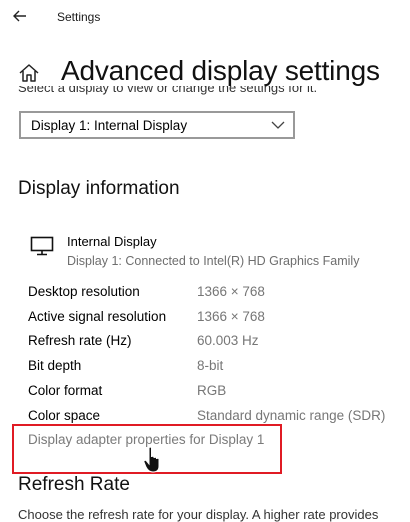  Describe the element at coordinates (65, 390) in the screenshot. I see `property-label: Color format` at that location.